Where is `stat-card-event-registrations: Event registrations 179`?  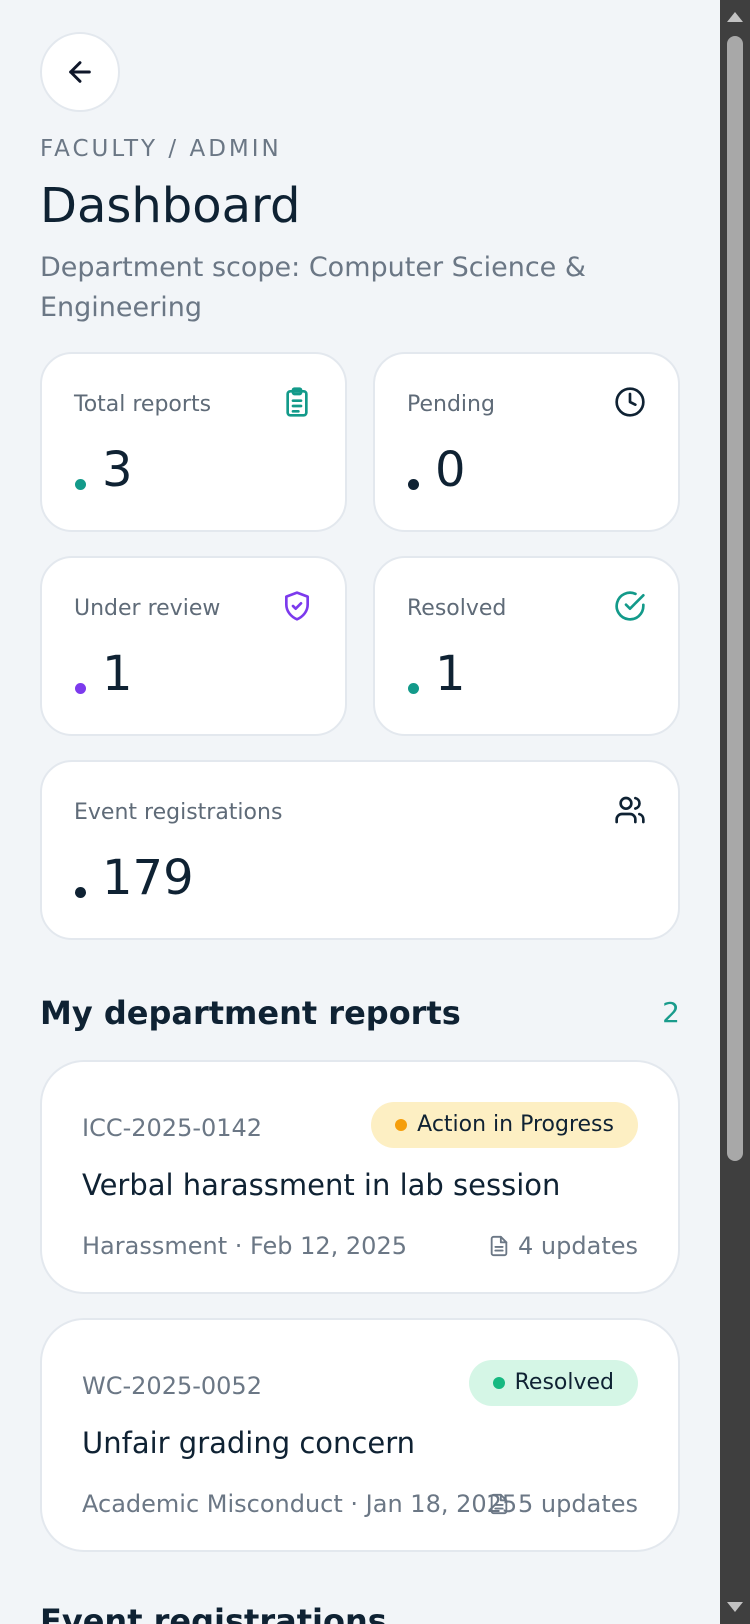
stat-card-event-registrations: Event registrations 179 is located at coordinates (360, 850).